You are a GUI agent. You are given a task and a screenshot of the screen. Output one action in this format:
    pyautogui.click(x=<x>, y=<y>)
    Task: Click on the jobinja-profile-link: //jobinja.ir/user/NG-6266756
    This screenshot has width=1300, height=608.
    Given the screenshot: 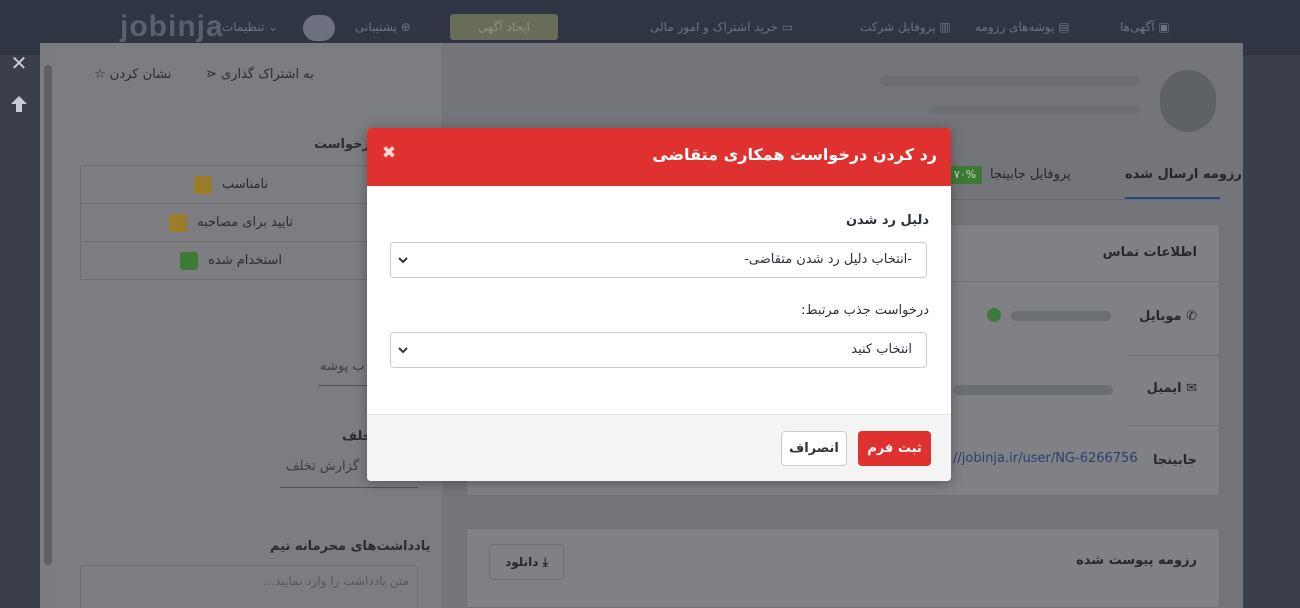 What is the action you would take?
    pyautogui.click(x=1045, y=458)
    